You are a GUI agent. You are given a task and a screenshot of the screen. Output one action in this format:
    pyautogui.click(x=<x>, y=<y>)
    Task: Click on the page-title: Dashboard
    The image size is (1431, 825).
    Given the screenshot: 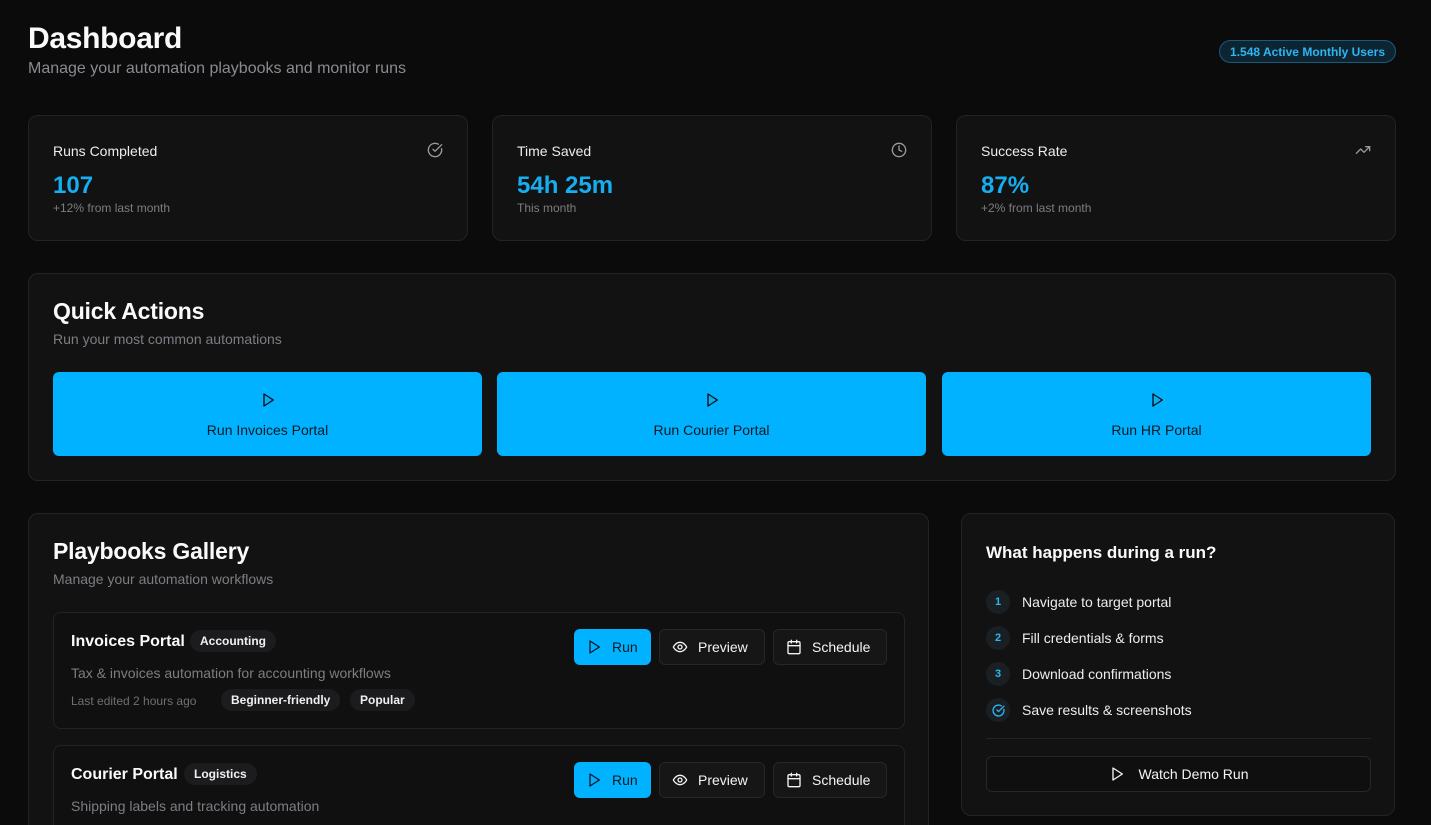 What is the action you would take?
    pyautogui.click(x=105, y=38)
    